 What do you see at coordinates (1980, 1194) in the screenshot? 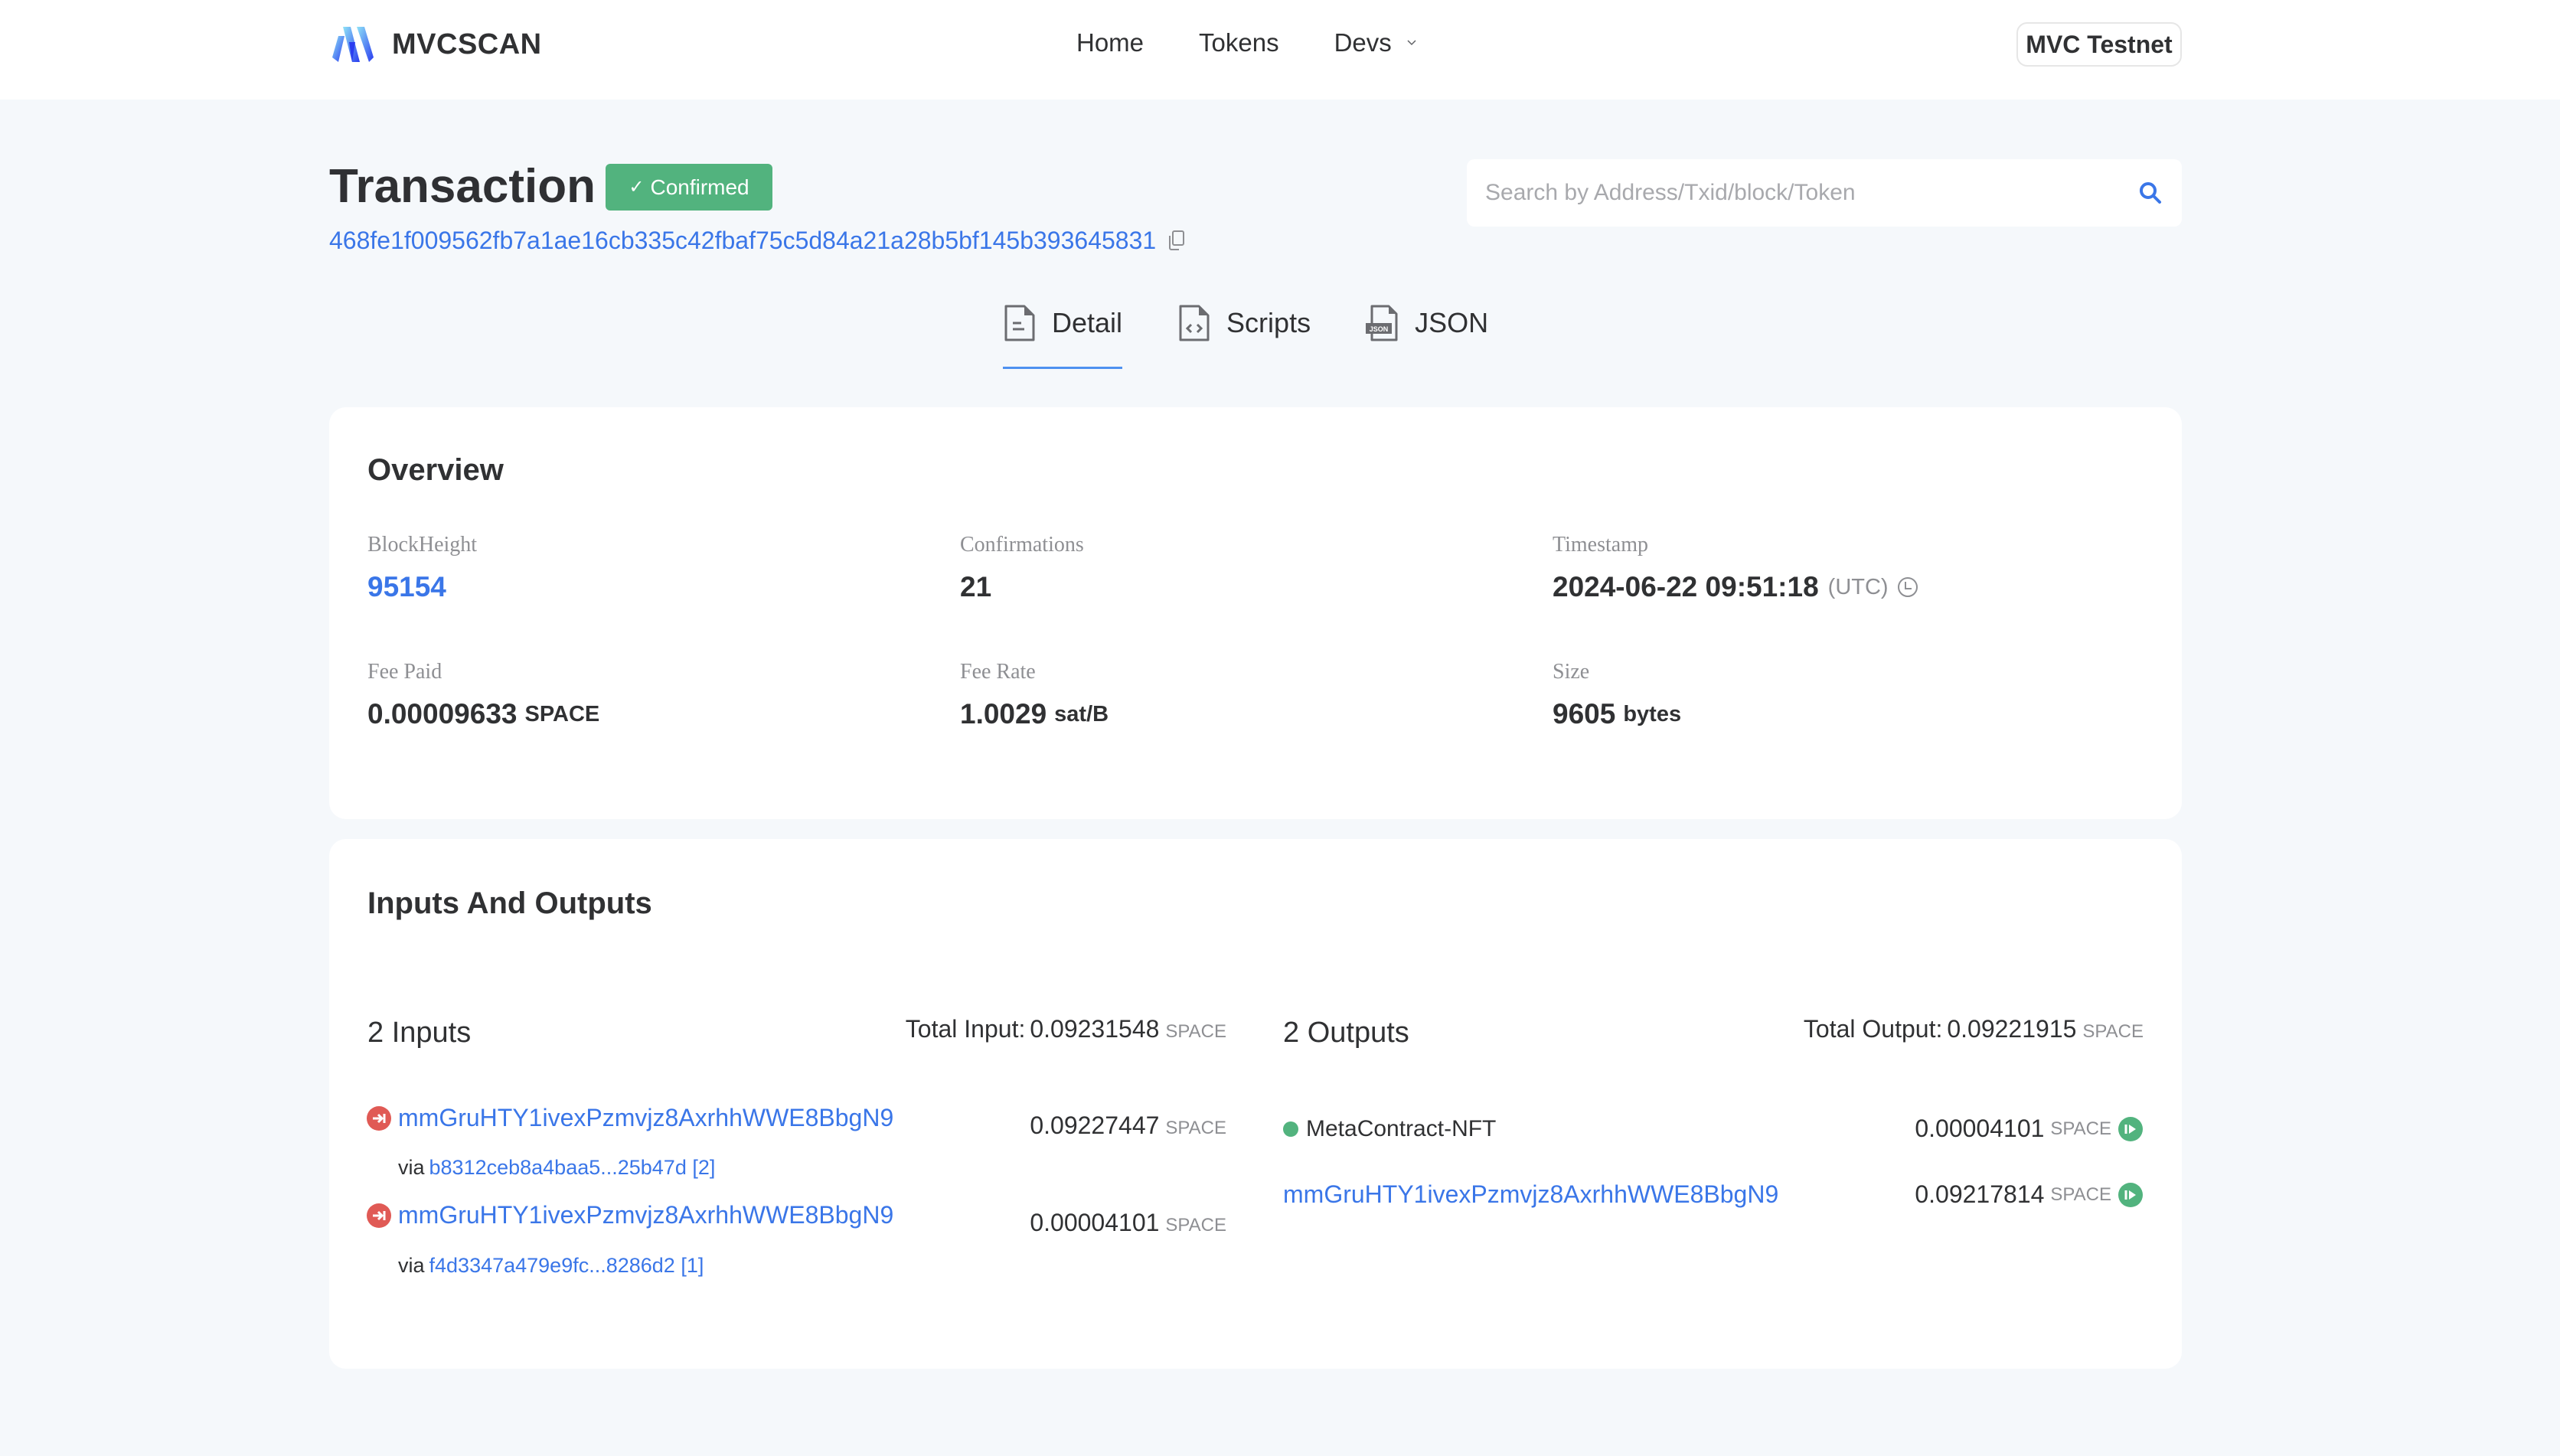
I see `output-amount-value: 0.09217814` at bounding box center [1980, 1194].